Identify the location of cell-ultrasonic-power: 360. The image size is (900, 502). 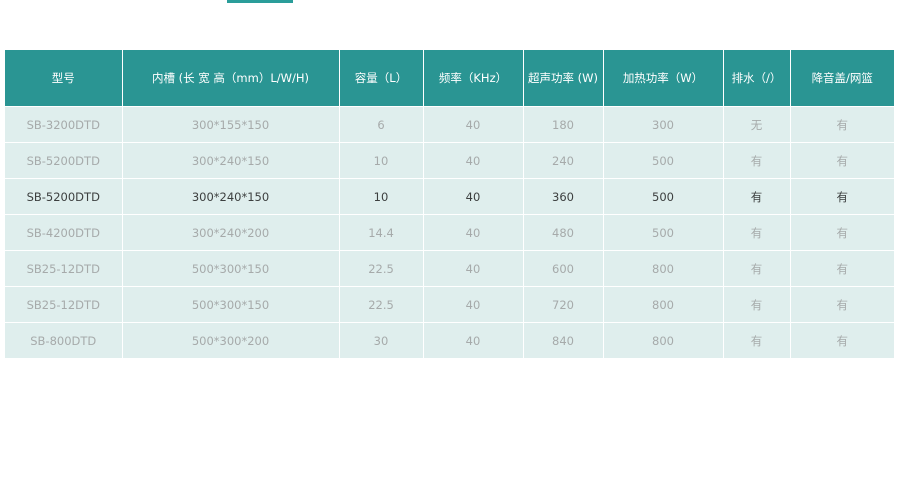
(563, 196).